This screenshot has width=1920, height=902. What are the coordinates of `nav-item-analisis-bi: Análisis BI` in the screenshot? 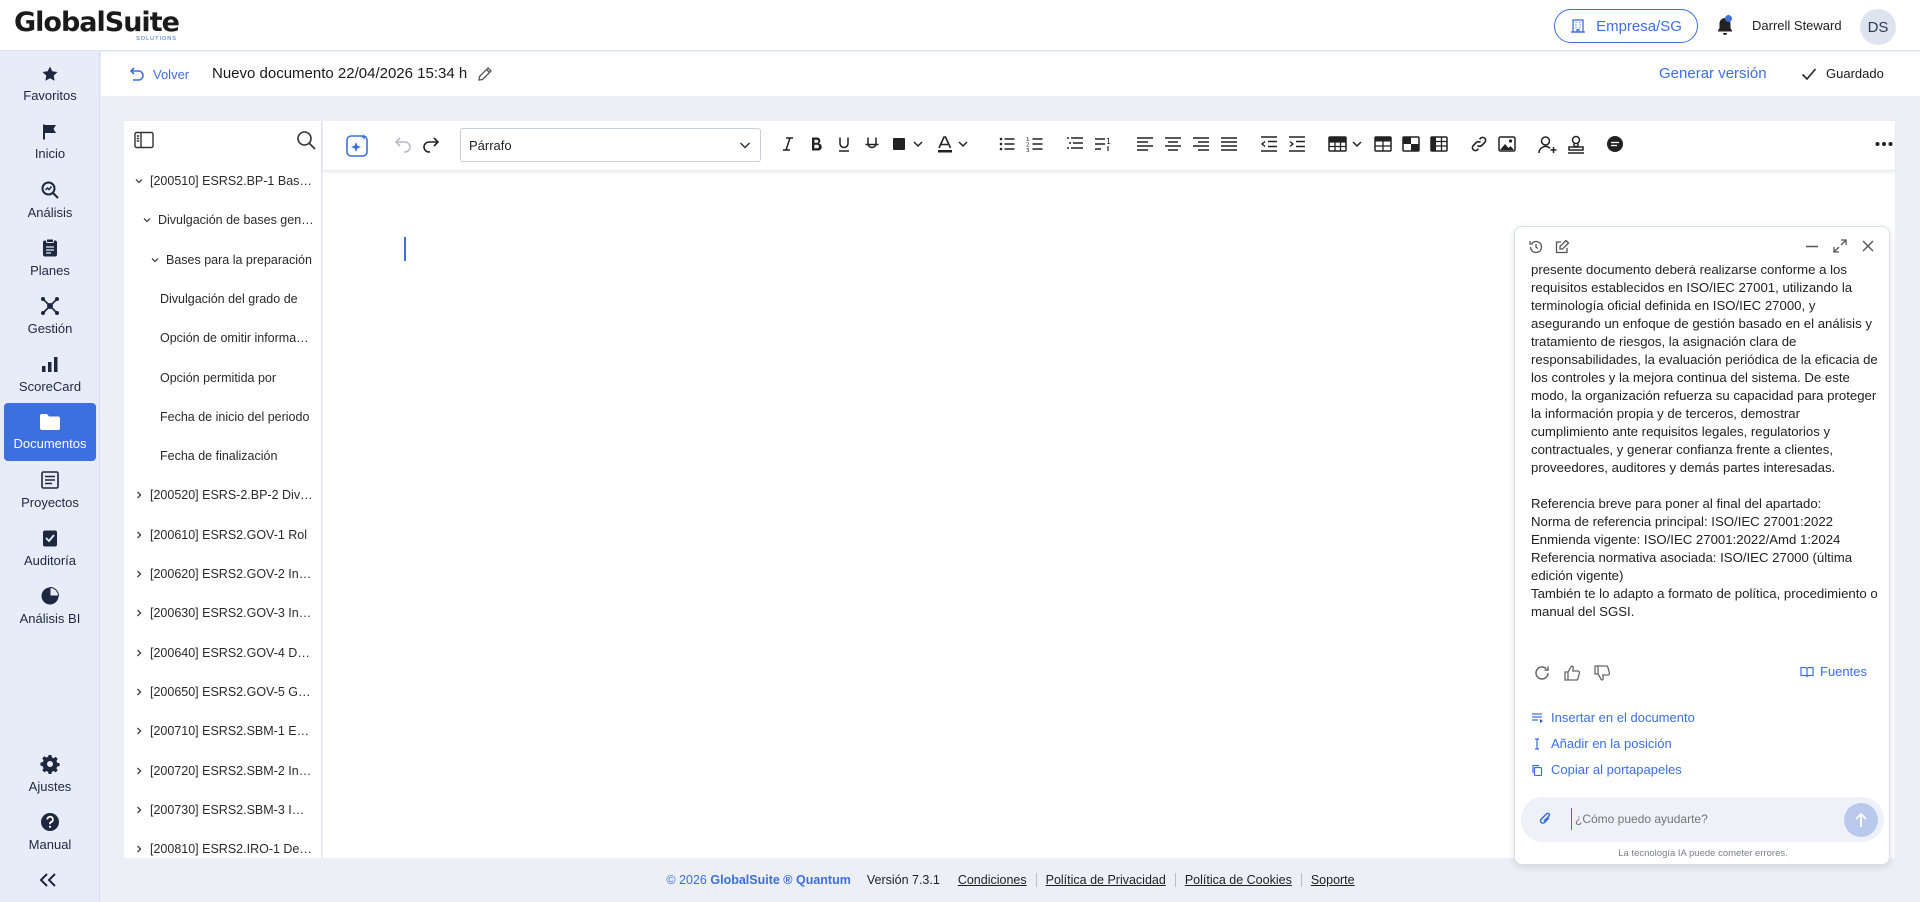 It's located at (50, 606).